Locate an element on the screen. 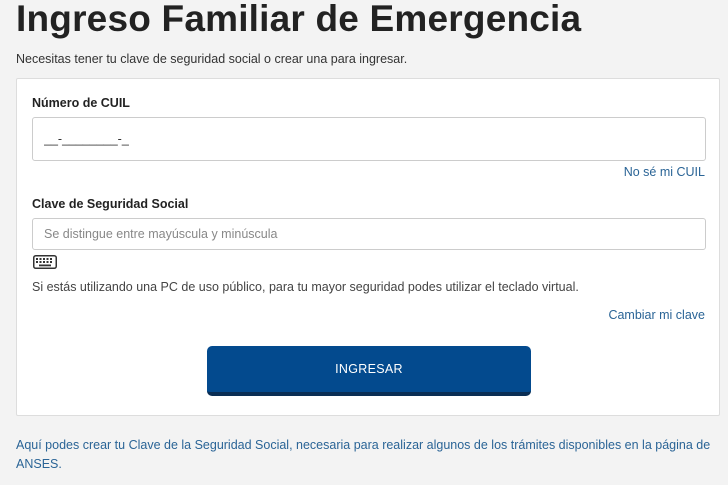 The height and width of the screenshot is (485, 728). forgot-cuil-link: No sé mi CUIL is located at coordinates (664, 172).